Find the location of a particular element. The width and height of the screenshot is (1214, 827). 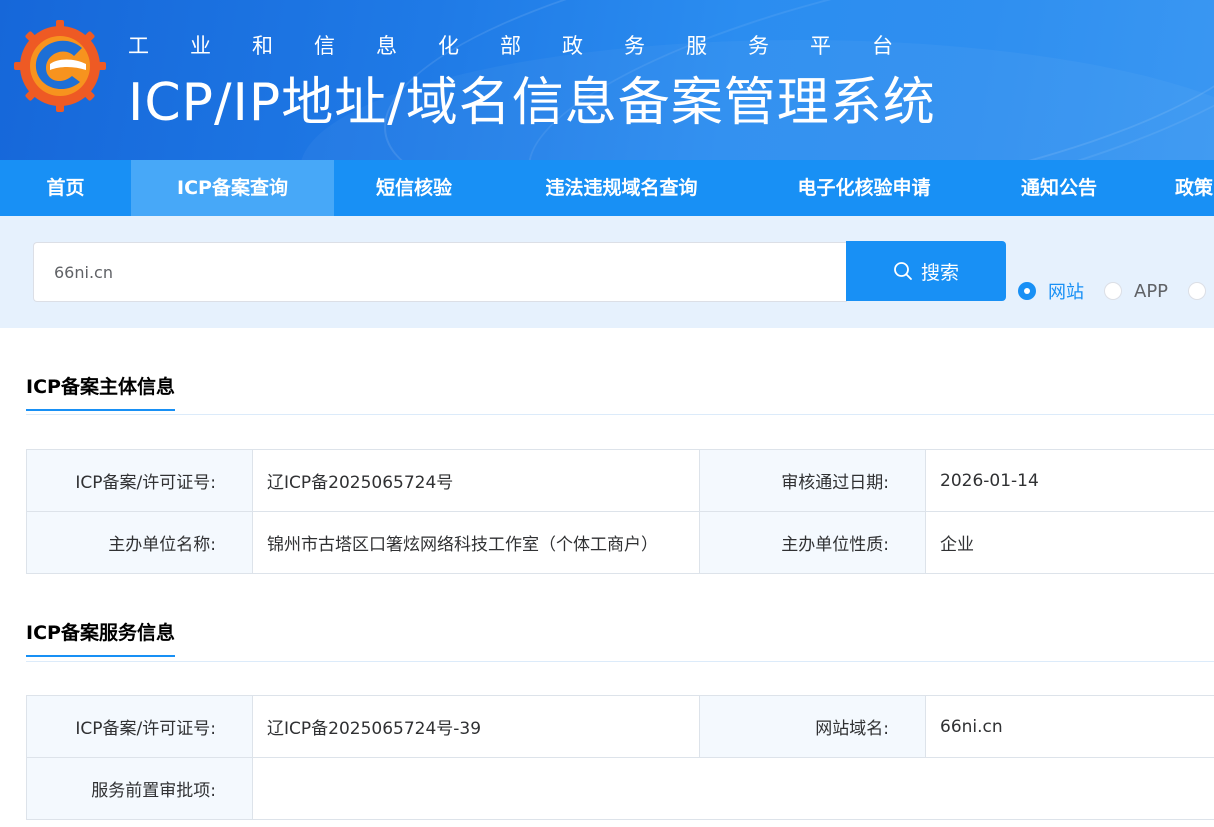

radio-label: APP is located at coordinates (1151, 291).